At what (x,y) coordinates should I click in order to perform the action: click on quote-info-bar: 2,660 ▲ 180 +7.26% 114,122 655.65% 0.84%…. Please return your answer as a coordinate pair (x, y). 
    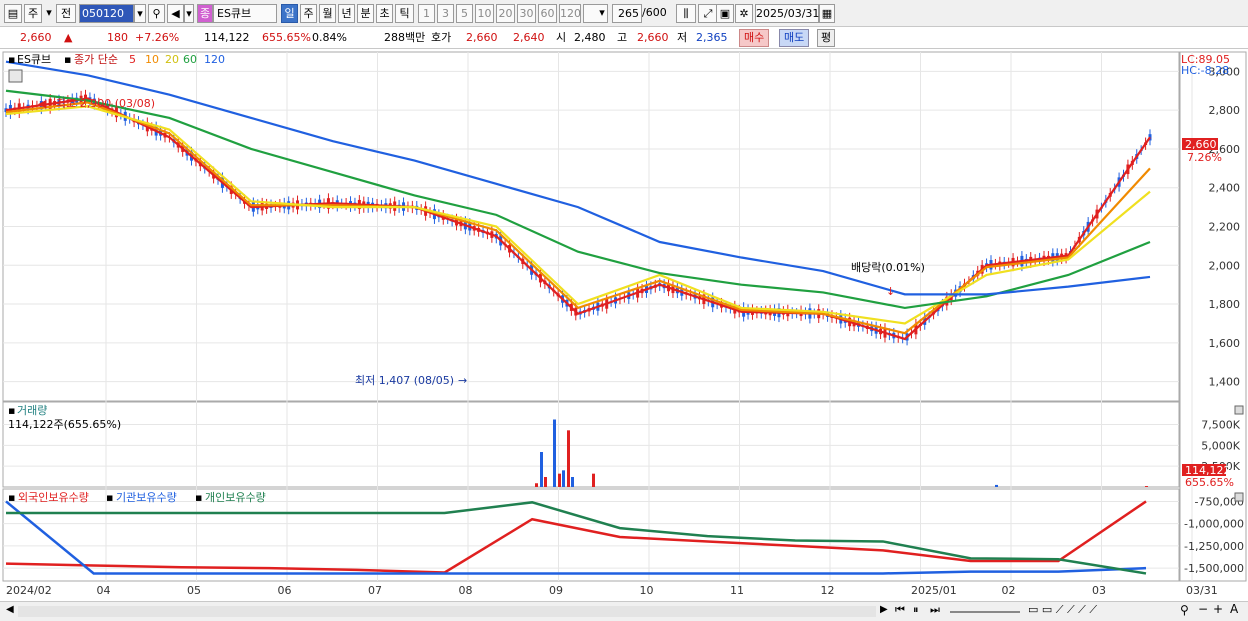
    Looking at the image, I should click on (624, 38).